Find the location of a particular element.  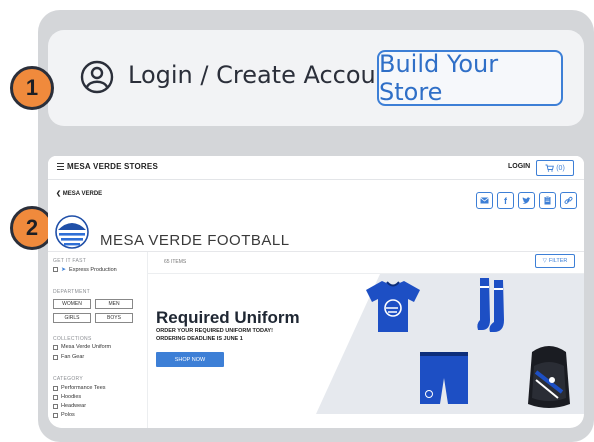

chevron-left-icon: ❮ is located at coordinates (59, 194).